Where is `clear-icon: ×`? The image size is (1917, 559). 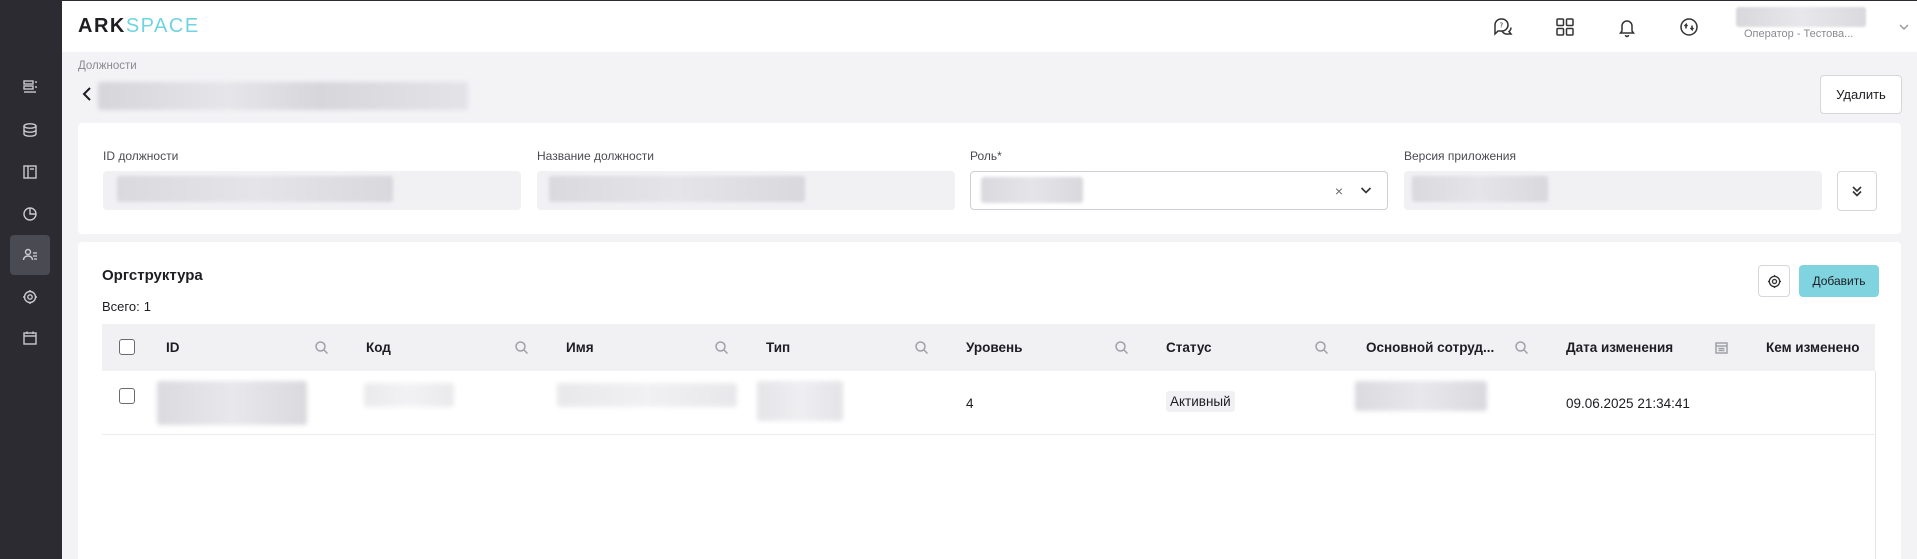
clear-icon: × is located at coordinates (1339, 191).